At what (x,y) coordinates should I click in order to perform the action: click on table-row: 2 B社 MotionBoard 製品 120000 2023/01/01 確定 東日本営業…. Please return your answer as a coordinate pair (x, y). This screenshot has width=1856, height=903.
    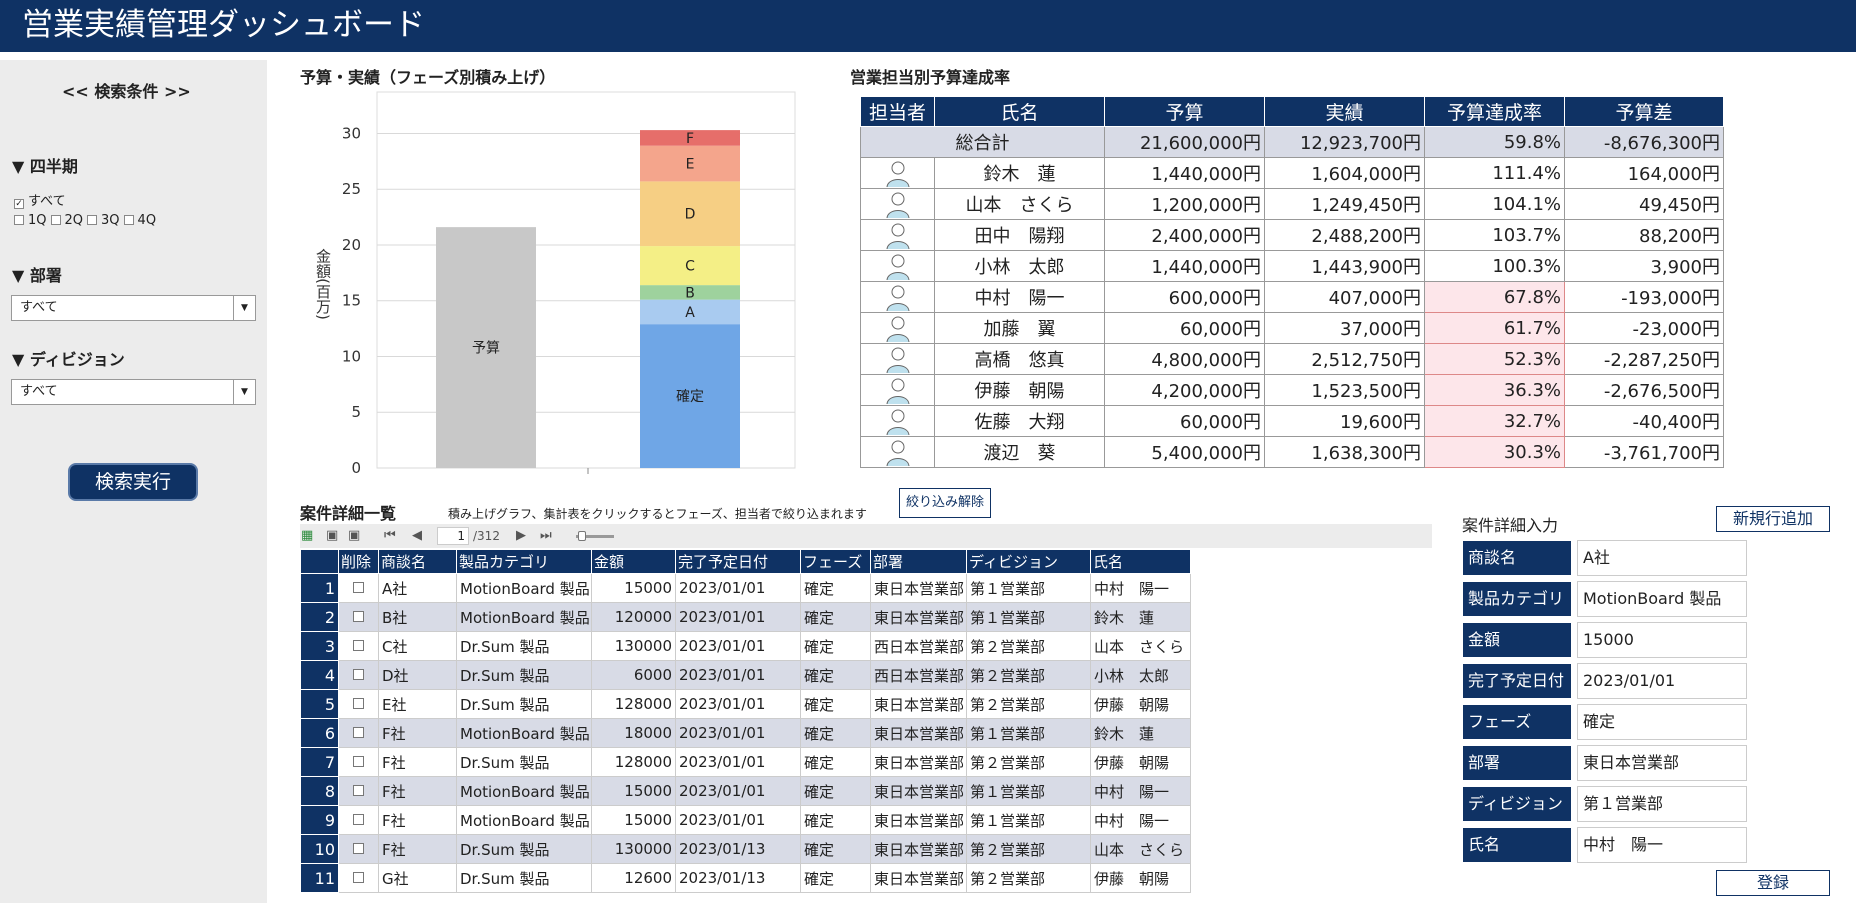
    Looking at the image, I should click on (745, 617).